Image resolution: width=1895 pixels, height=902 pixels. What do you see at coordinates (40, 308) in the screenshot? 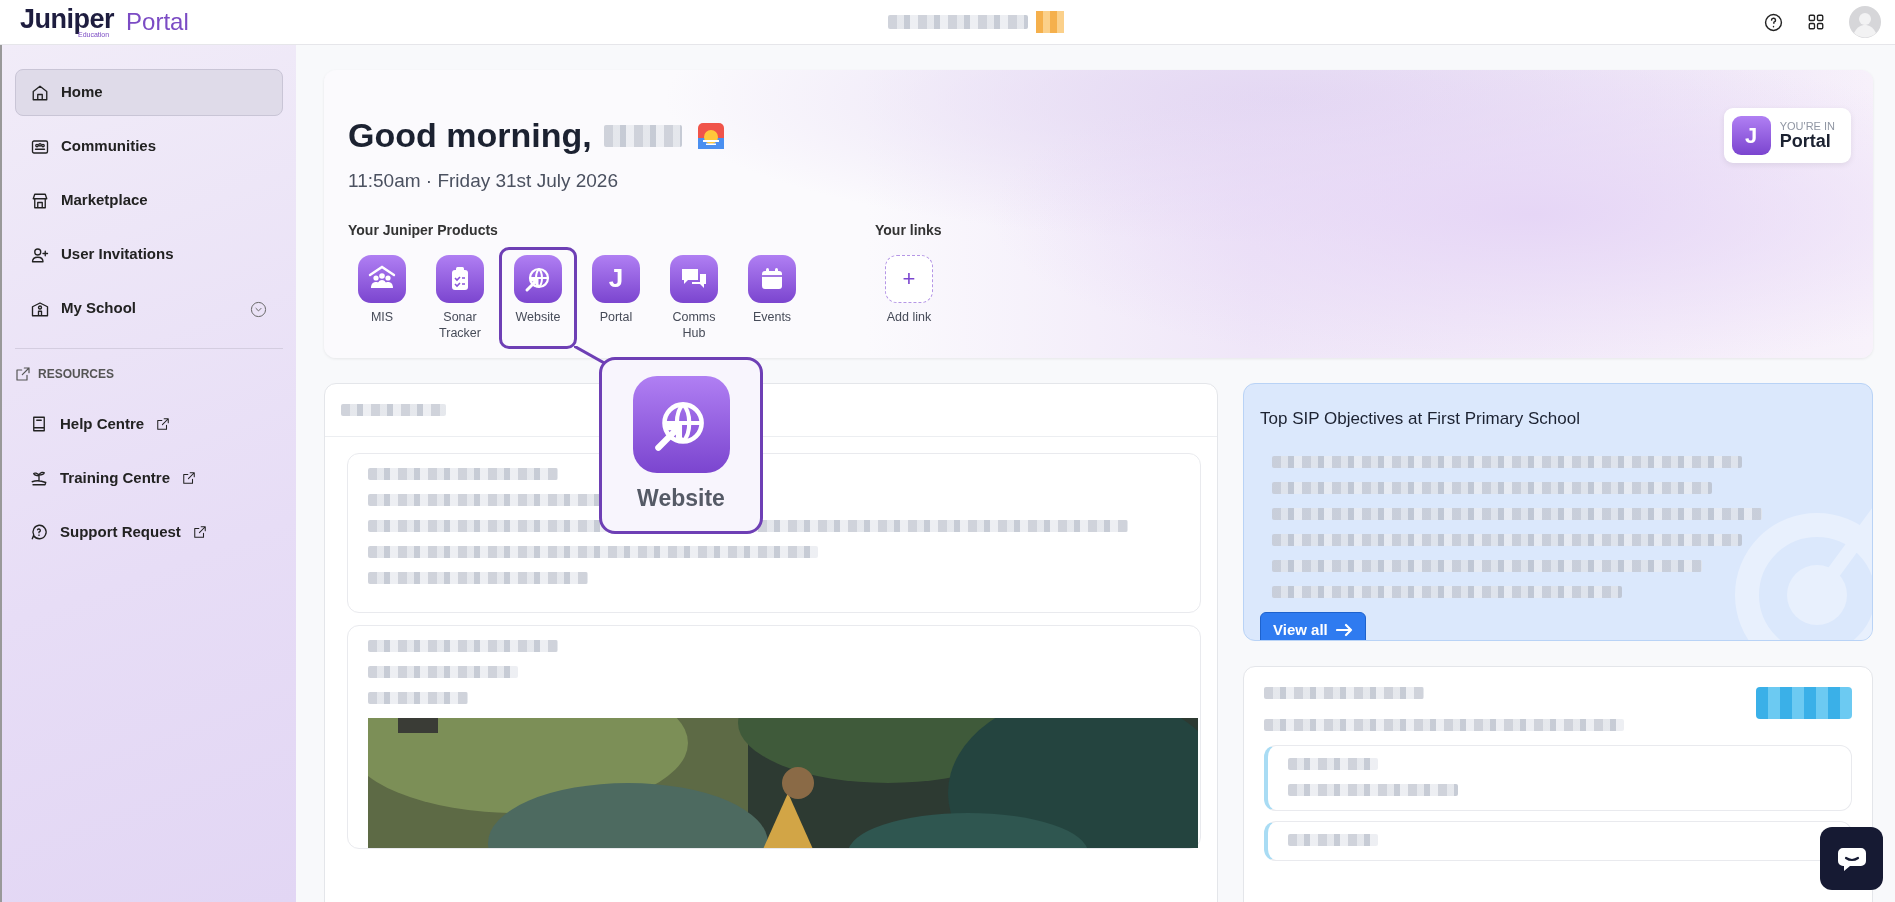
I see `school-icon` at bounding box center [40, 308].